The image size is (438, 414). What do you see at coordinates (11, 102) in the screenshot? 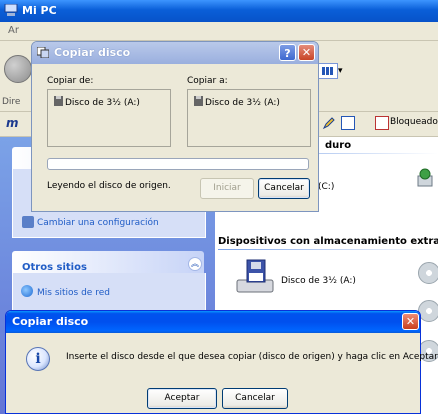
I see `address-label: Dire` at bounding box center [11, 102].